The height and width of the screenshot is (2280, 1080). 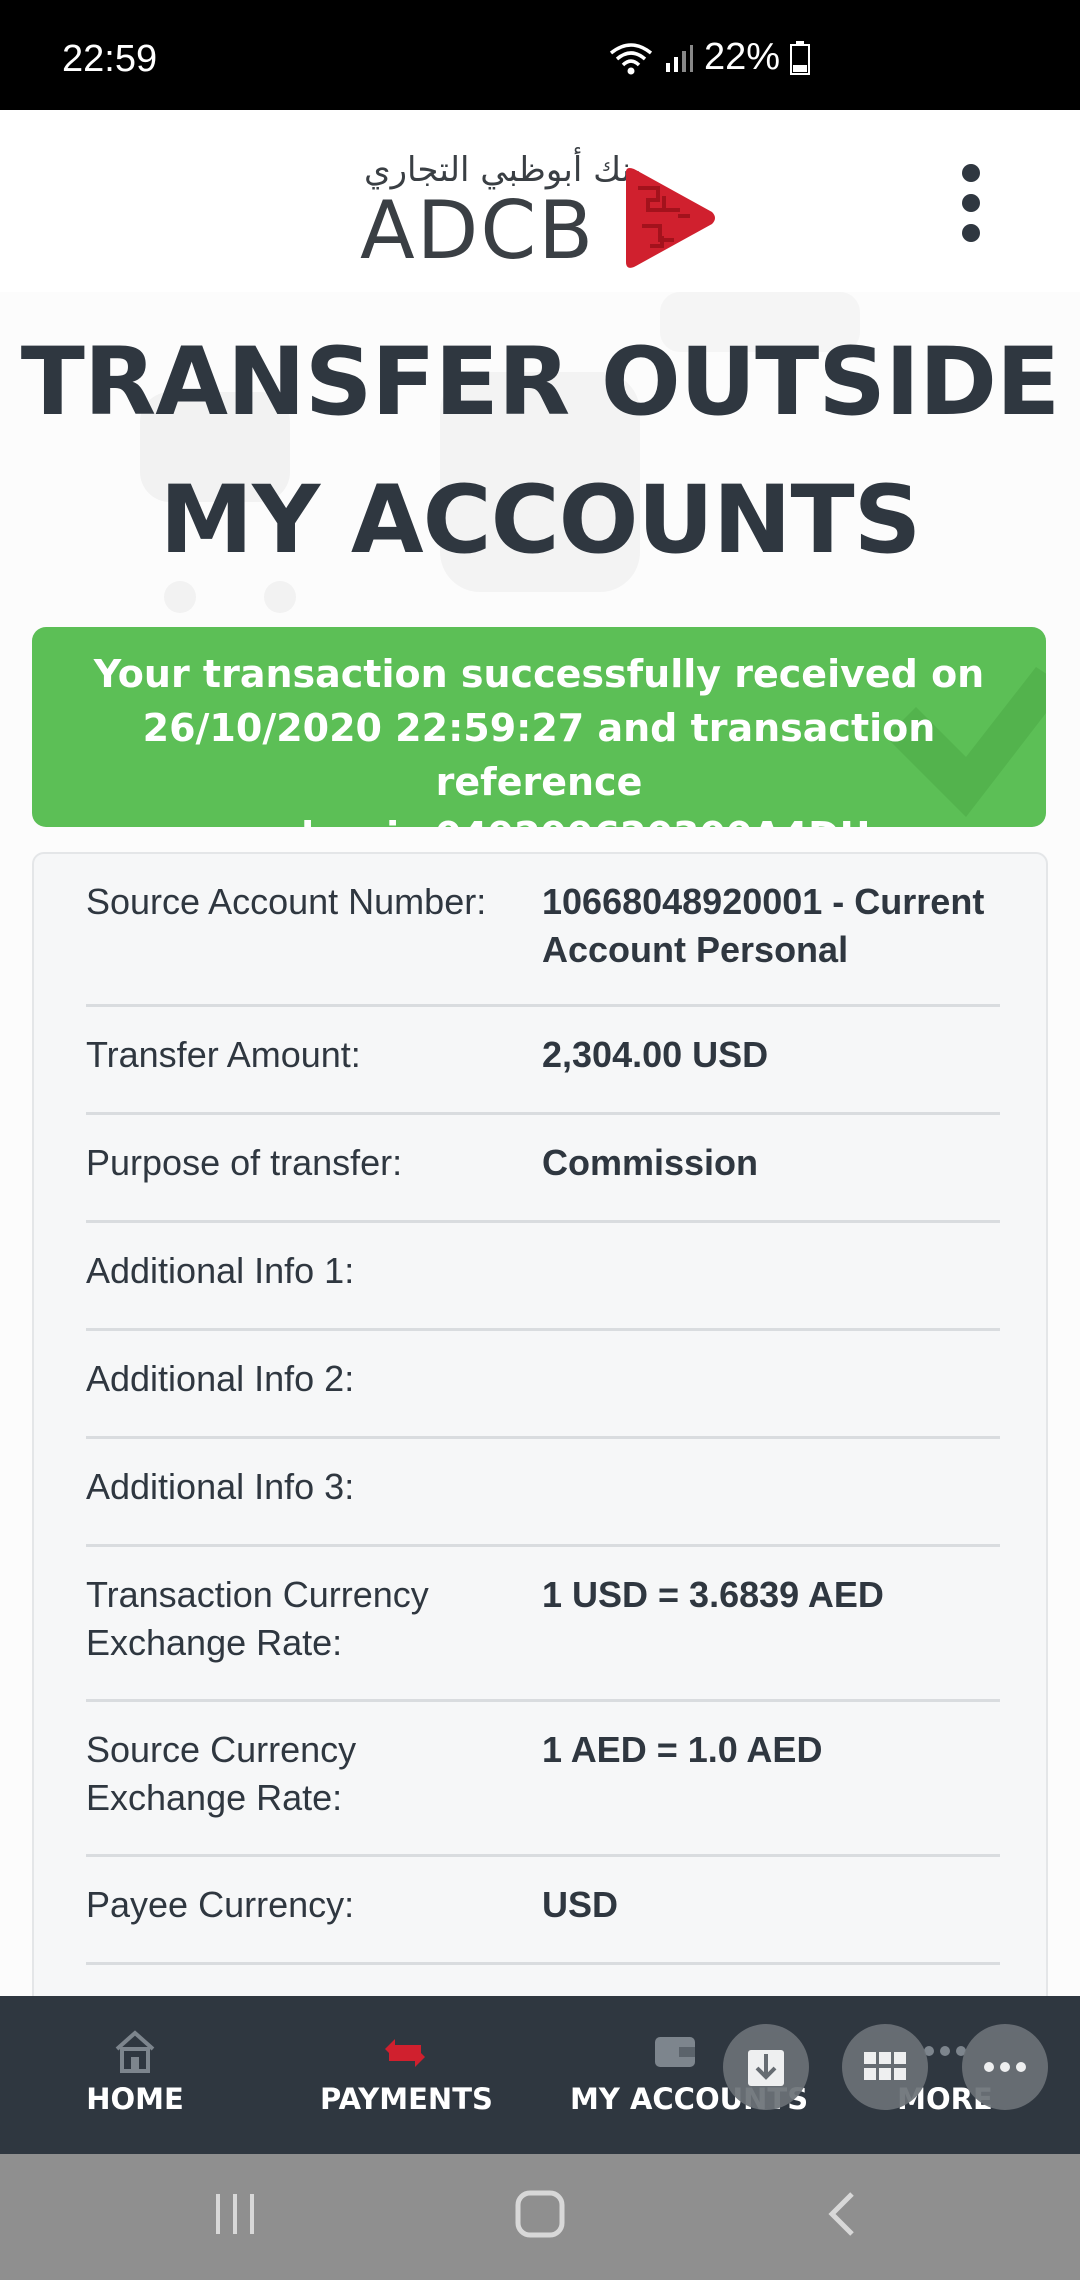 I want to click on detail-value: 1 AED = 1.0 AED, so click(x=682, y=1749).